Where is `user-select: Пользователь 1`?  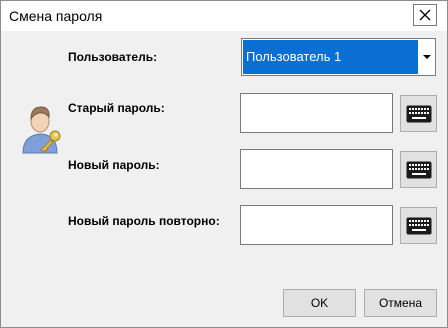
user-select: Пользователь 1 is located at coordinates (338, 57).